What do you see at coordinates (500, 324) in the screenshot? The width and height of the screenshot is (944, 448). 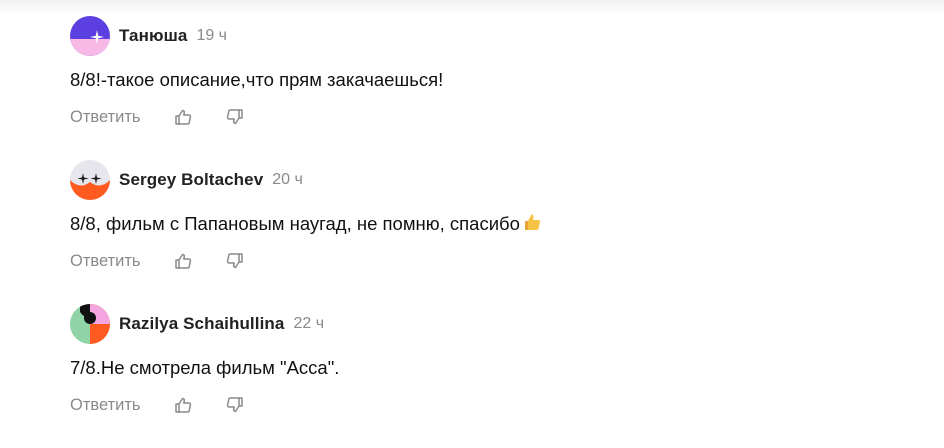 I see `comment-header: Razilya Schaihullina 22 ч` at bounding box center [500, 324].